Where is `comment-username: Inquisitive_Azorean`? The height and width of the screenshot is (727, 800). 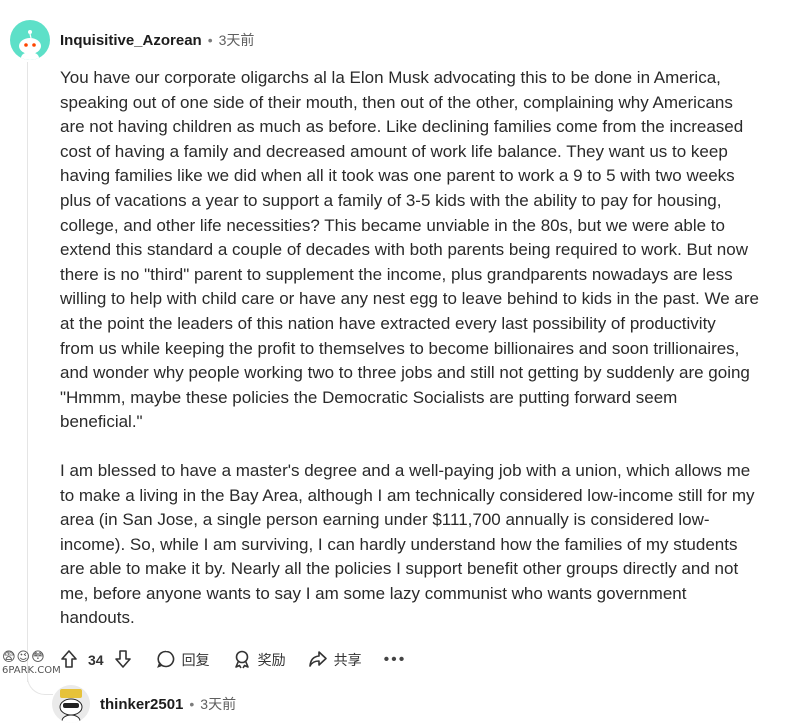 comment-username: Inquisitive_Azorean is located at coordinates (131, 40).